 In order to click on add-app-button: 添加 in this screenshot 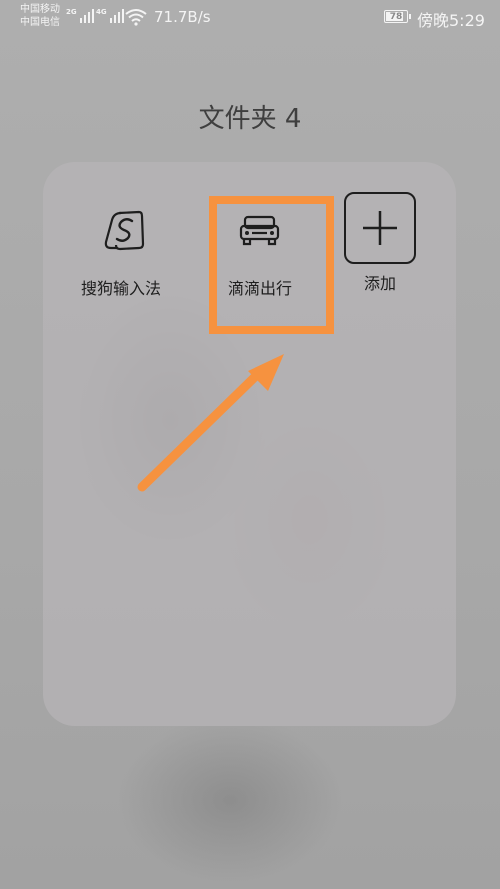, I will do `click(380, 243)`.